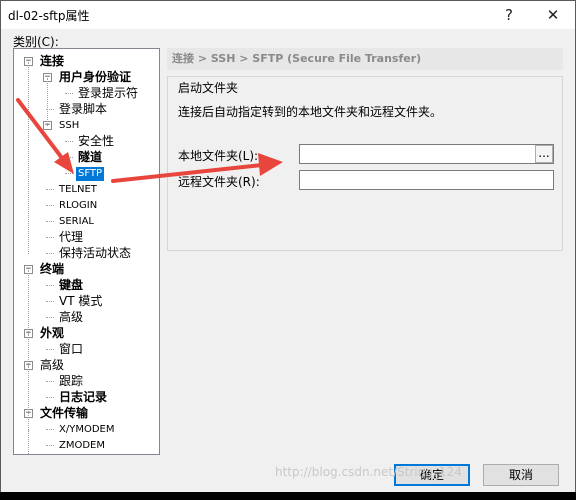 The image size is (576, 500). What do you see at coordinates (365, 59) in the screenshot?
I see `breadcrumb: 连接 > SSH > SFTP (Secure File Transfer)` at bounding box center [365, 59].